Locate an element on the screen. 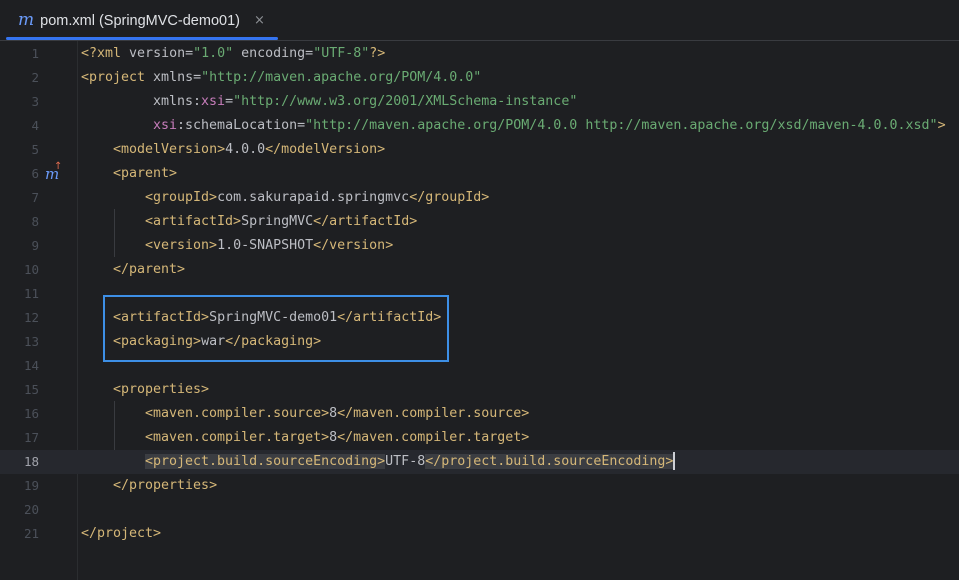 This screenshot has width=959, height=580. code-line-1: 1 <?xml version="1.0" encoding="UTF-8"?> is located at coordinates (479, 54).